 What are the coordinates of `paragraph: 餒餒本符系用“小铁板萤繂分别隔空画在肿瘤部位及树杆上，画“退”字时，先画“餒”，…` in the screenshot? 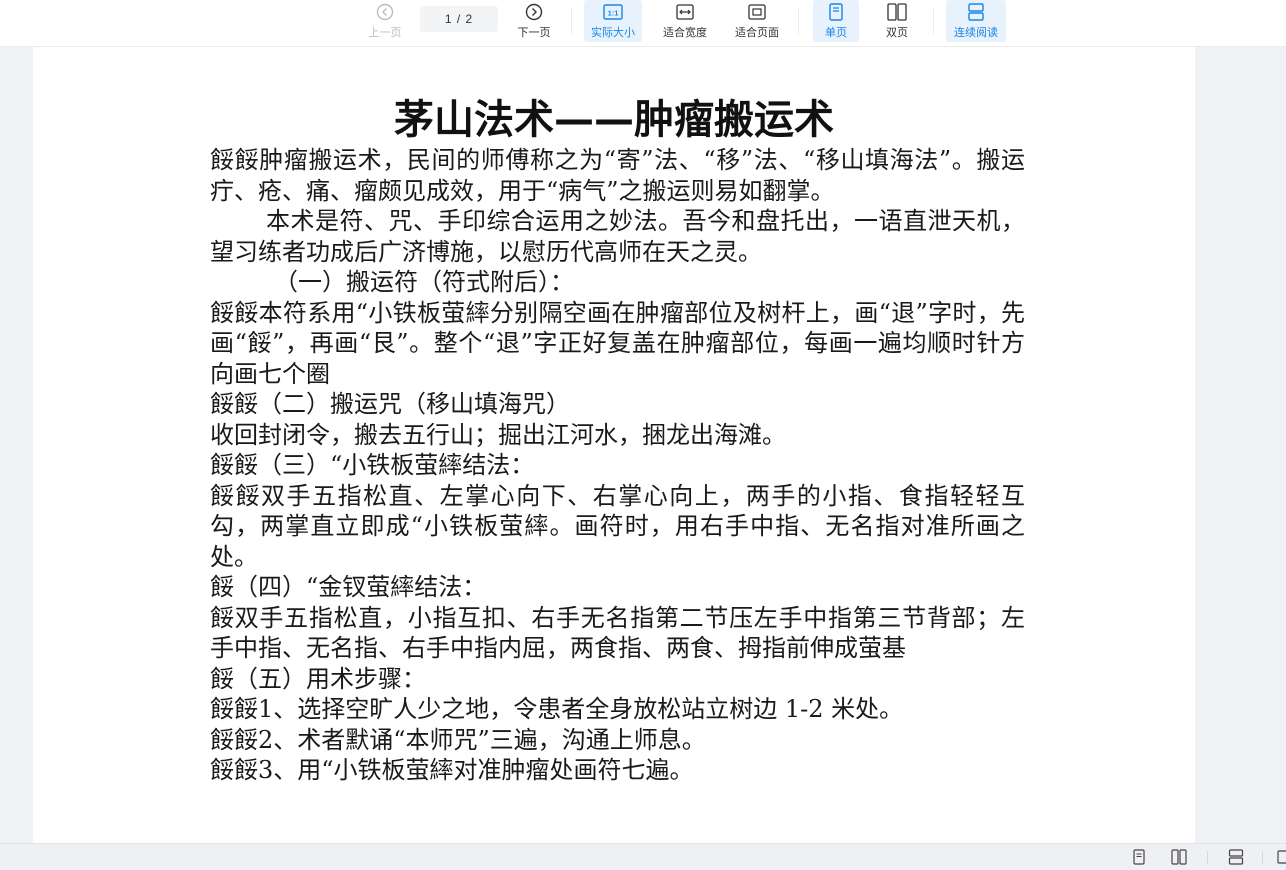 It's located at (617, 343).